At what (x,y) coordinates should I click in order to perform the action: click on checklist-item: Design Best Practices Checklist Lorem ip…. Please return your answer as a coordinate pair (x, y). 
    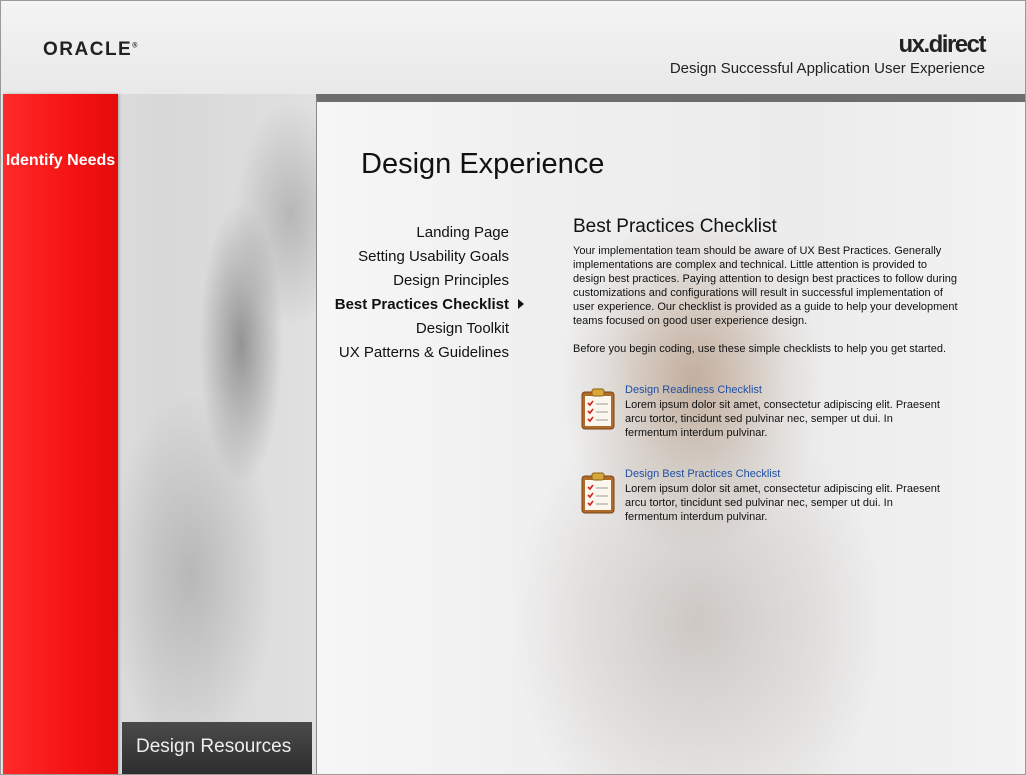
    Looking at the image, I should click on (765, 510).